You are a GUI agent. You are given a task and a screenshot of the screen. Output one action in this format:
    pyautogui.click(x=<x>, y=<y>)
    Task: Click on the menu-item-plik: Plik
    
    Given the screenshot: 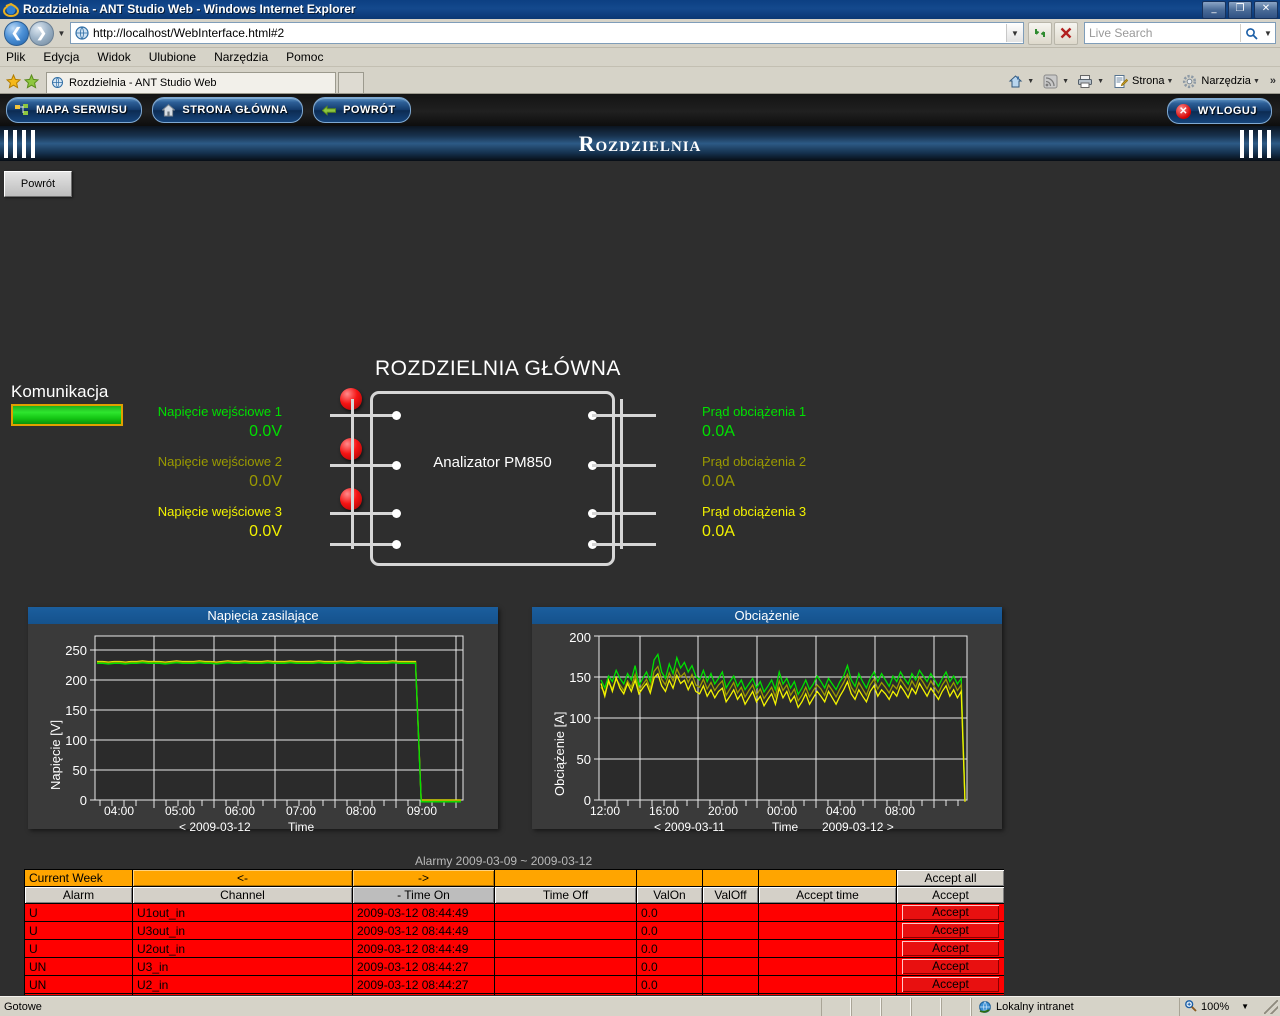 What is the action you would take?
    pyautogui.click(x=15, y=57)
    